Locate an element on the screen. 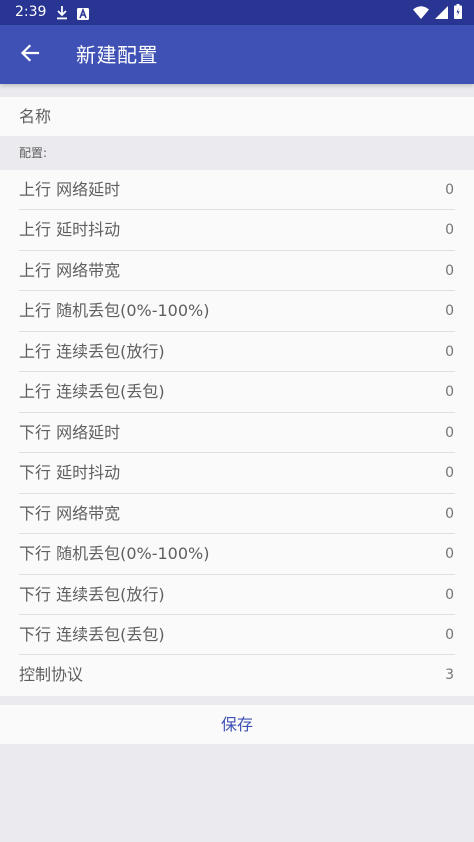  save-button-label: 保存 is located at coordinates (236, 724).